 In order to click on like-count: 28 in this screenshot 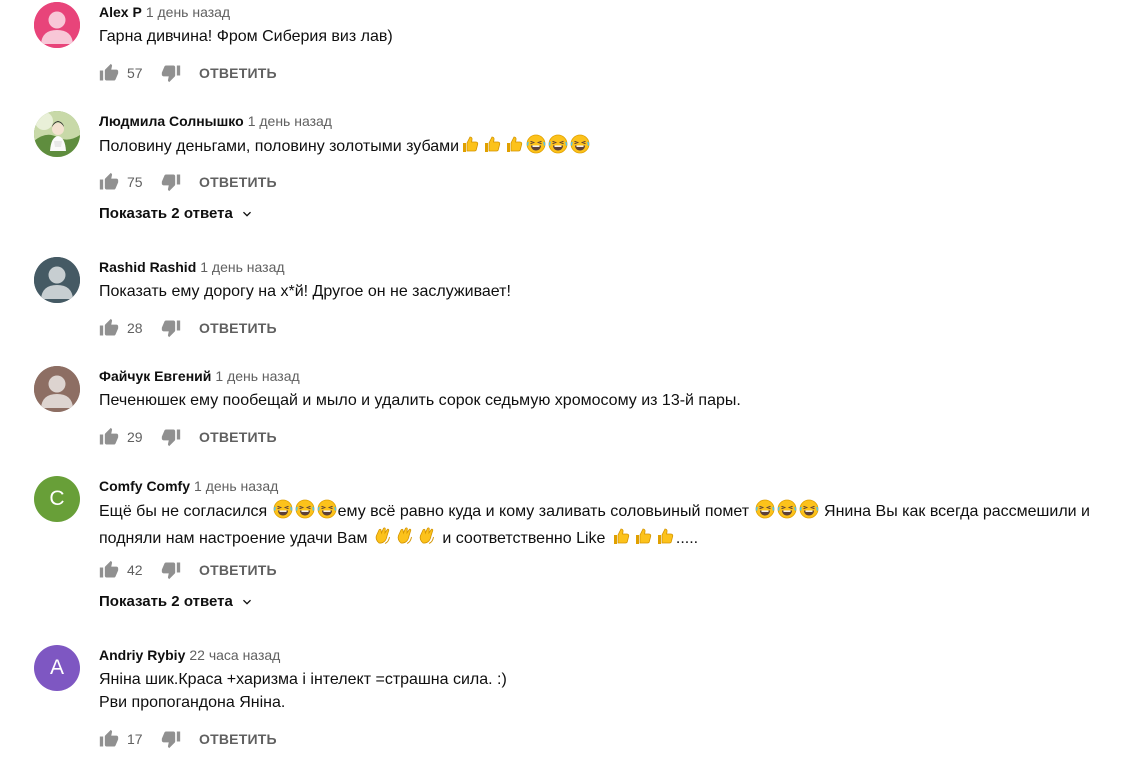, I will do `click(135, 328)`.